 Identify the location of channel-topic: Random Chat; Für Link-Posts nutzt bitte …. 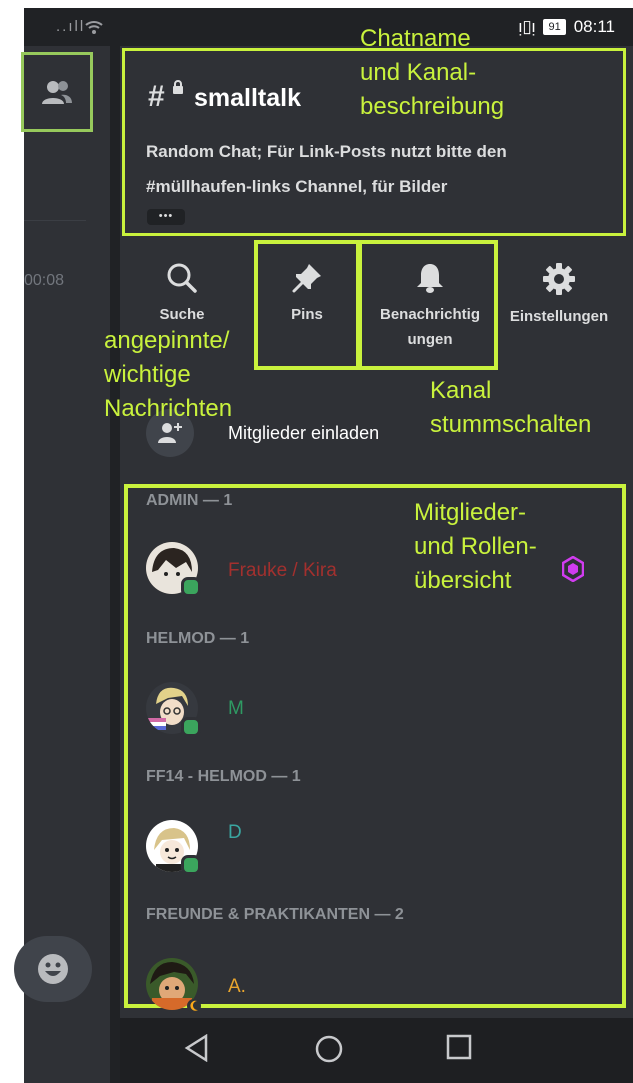
(376, 169).